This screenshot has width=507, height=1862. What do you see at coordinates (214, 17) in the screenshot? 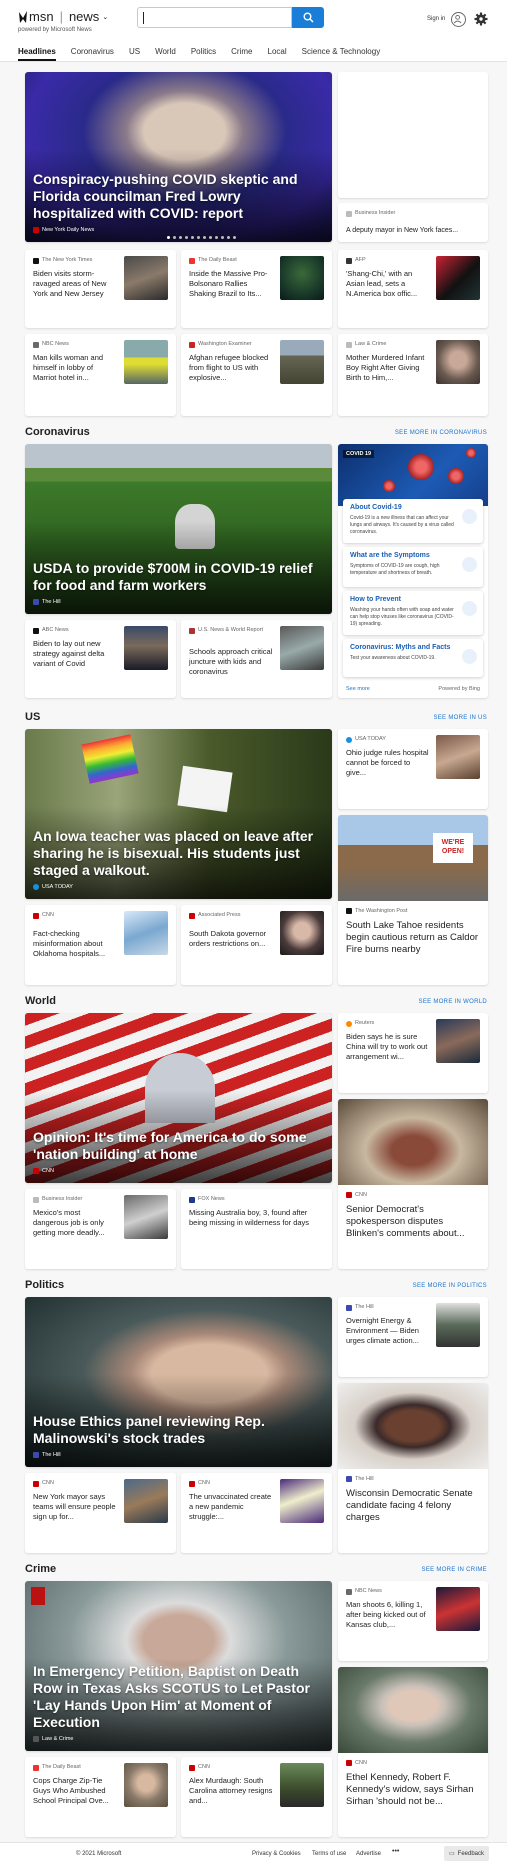
I see `search-input` at bounding box center [214, 17].